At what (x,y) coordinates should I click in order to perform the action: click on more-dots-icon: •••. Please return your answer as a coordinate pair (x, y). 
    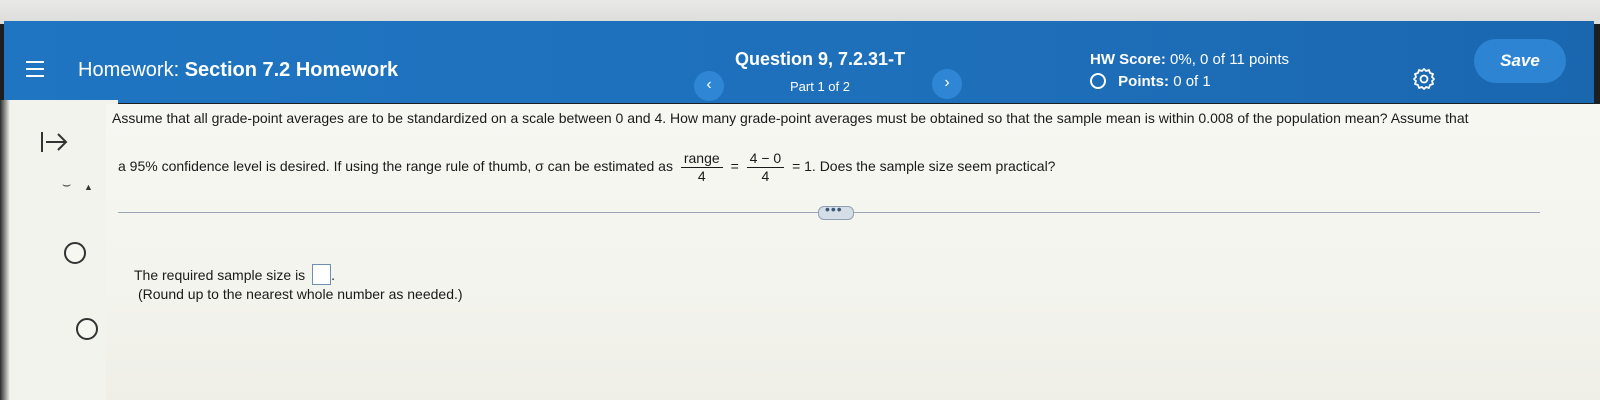
    Looking at the image, I should click on (834, 209).